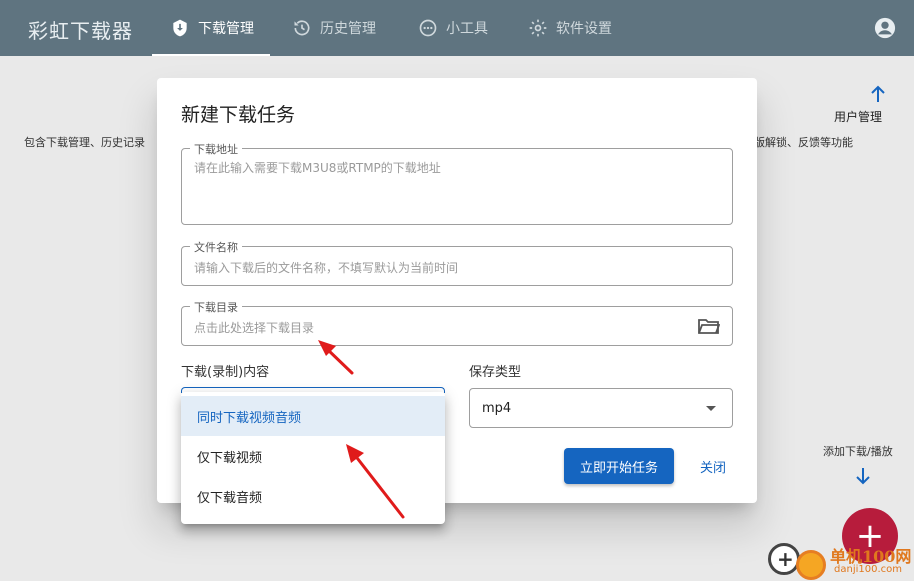 This screenshot has height=581, width=914. Describe the element at coordinates (313, 416) in the screenshot. I see `menu-item-both: 同时下载视频音频` at that location.